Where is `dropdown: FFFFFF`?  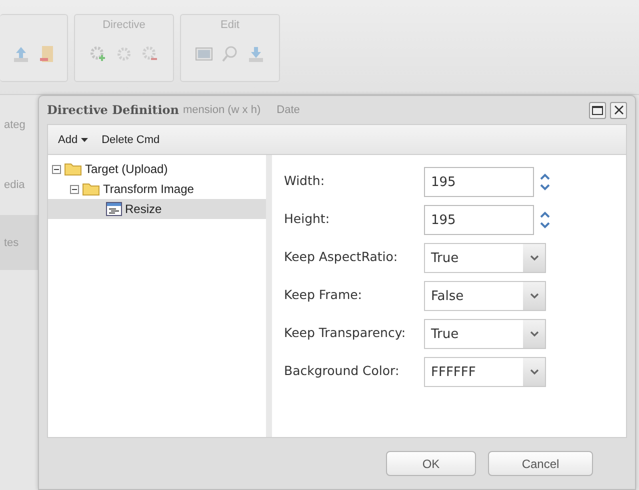 dropdown: FFFFFF is located at coordinates (485, 372).